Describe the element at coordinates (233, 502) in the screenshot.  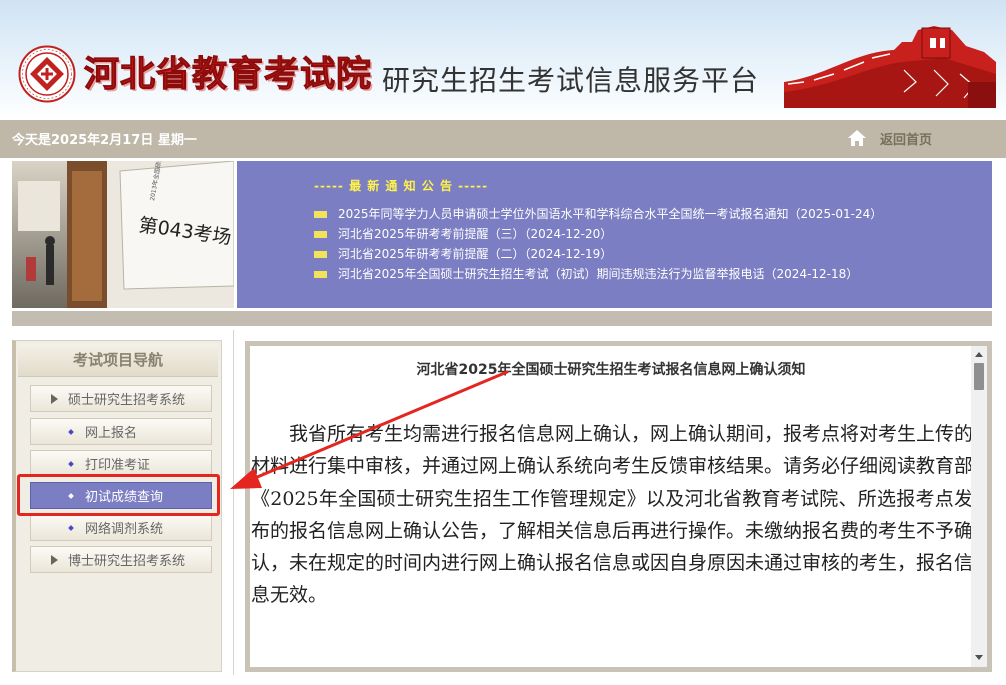
I see `column-divider` at that location.